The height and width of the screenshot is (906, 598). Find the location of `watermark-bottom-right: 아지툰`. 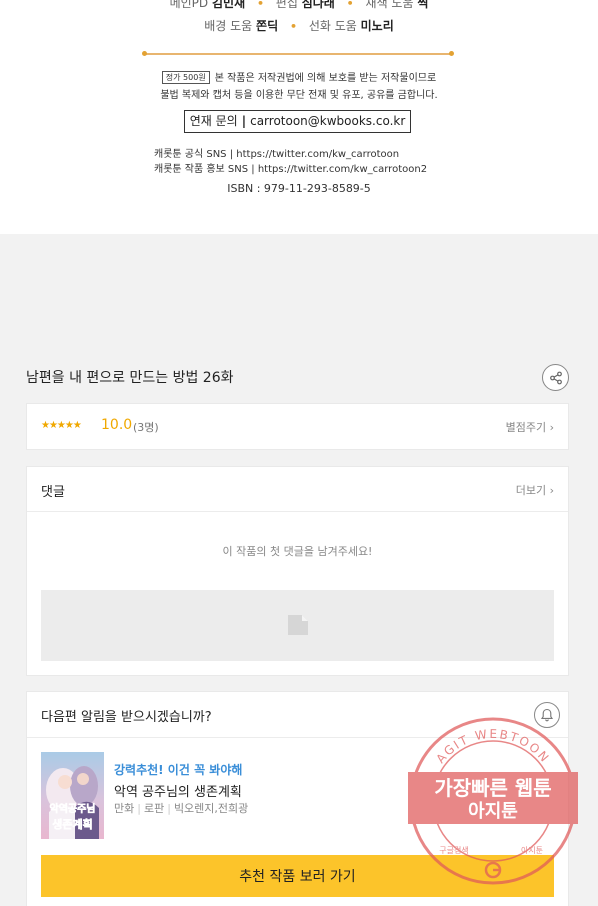

watermark-bottom-right: 아지툰 is located at coordinates (532, 850).